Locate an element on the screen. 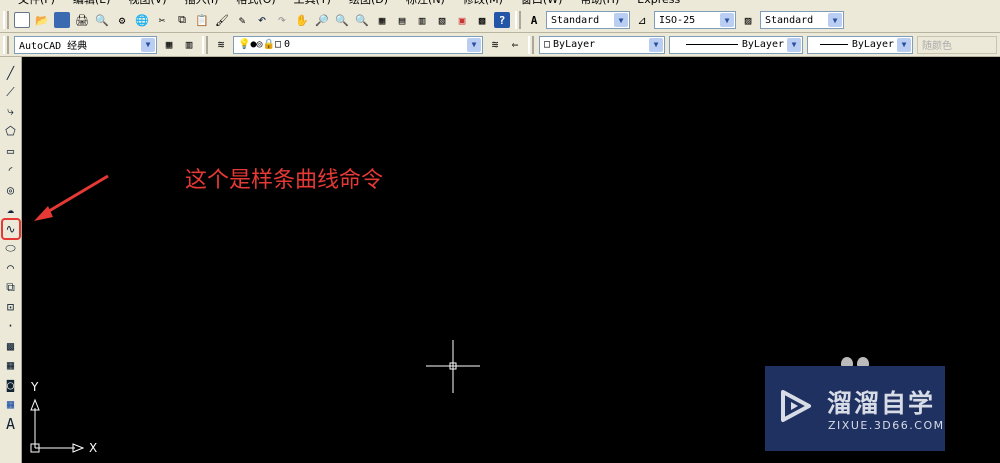  ucs-y-label: Y is located at coordinates (35, 387).